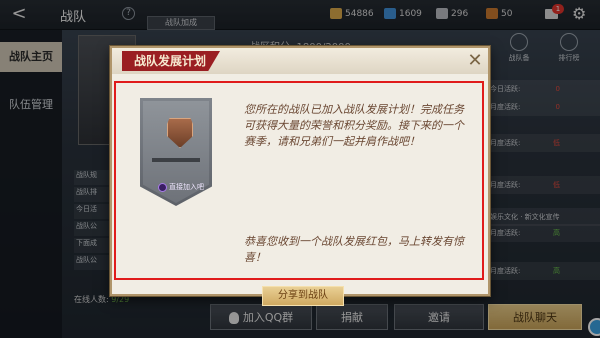 The height and width of the screenshot is (338, 600). I want to click on close-button: ✕, so click(475, 61).